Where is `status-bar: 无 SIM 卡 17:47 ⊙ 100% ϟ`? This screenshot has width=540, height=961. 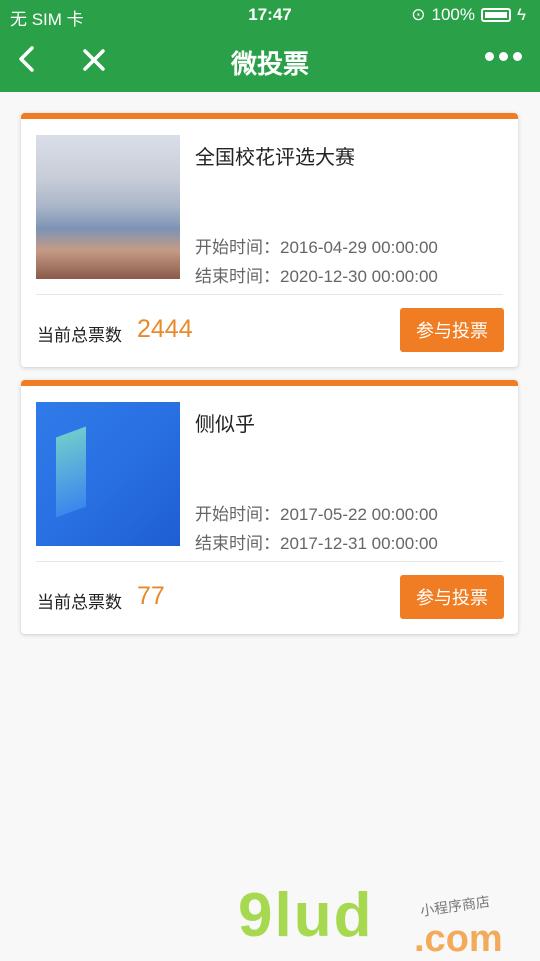
status-bar: 无 SIM 卡 17:47 ⊙ 100% ϟ is located at coordinates (270, 15).